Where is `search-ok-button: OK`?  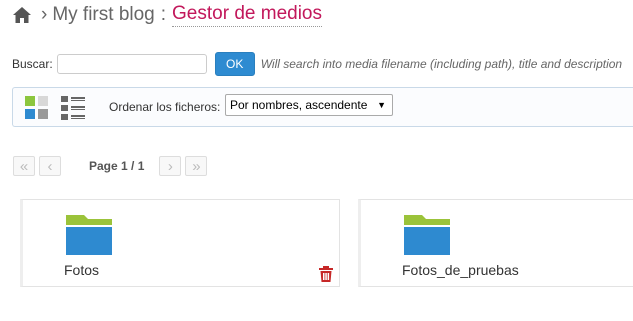 search-ok-button: OK is located at coordinates (234, 64).